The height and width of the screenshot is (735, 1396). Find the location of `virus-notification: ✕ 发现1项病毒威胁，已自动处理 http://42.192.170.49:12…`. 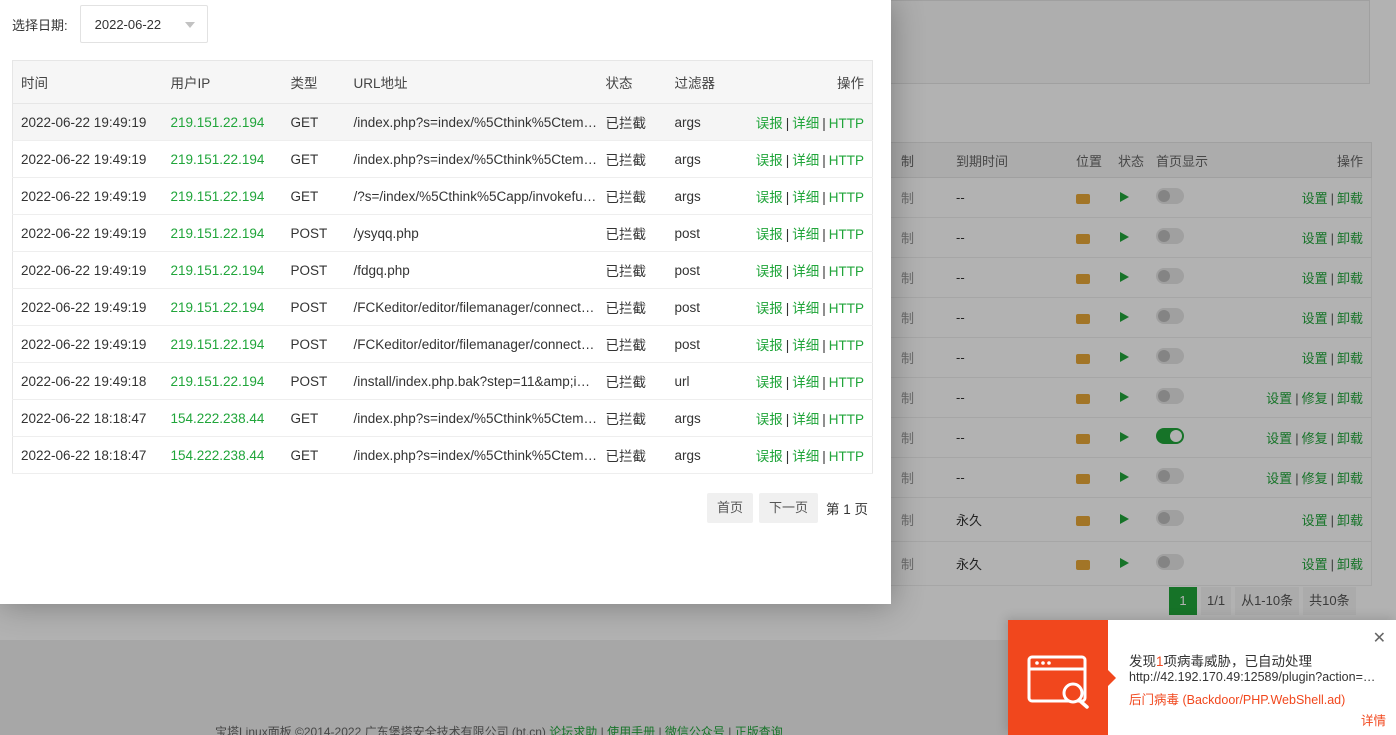

virus-notification: ✕ 发现1项病毒威胁，已自动处理 http://42.192.170.49:12… is located at coordinates (1202, 677).